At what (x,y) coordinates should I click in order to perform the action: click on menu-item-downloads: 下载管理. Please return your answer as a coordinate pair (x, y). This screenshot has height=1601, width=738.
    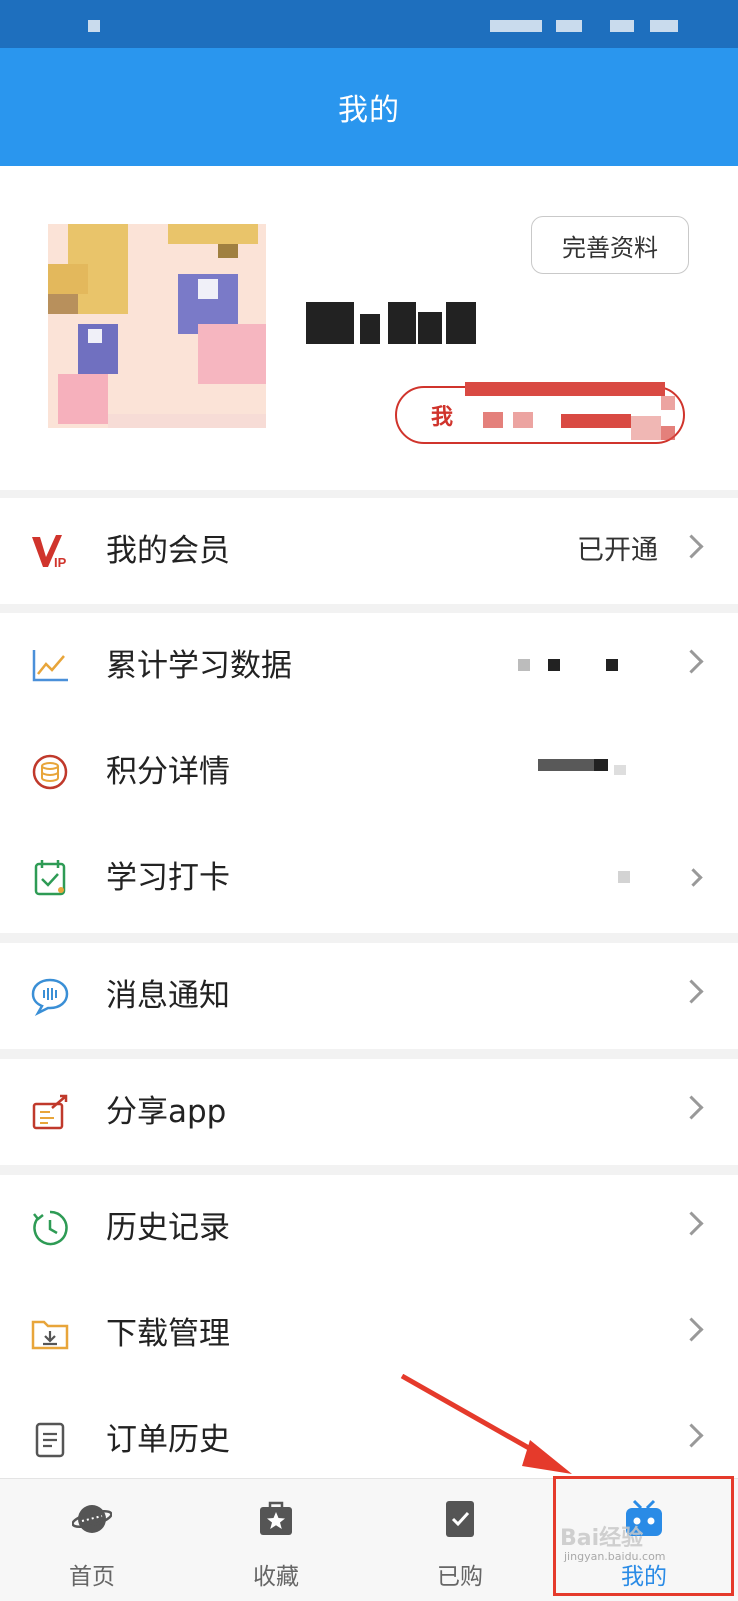
    Looking at the image, I should click on (369, 1334).